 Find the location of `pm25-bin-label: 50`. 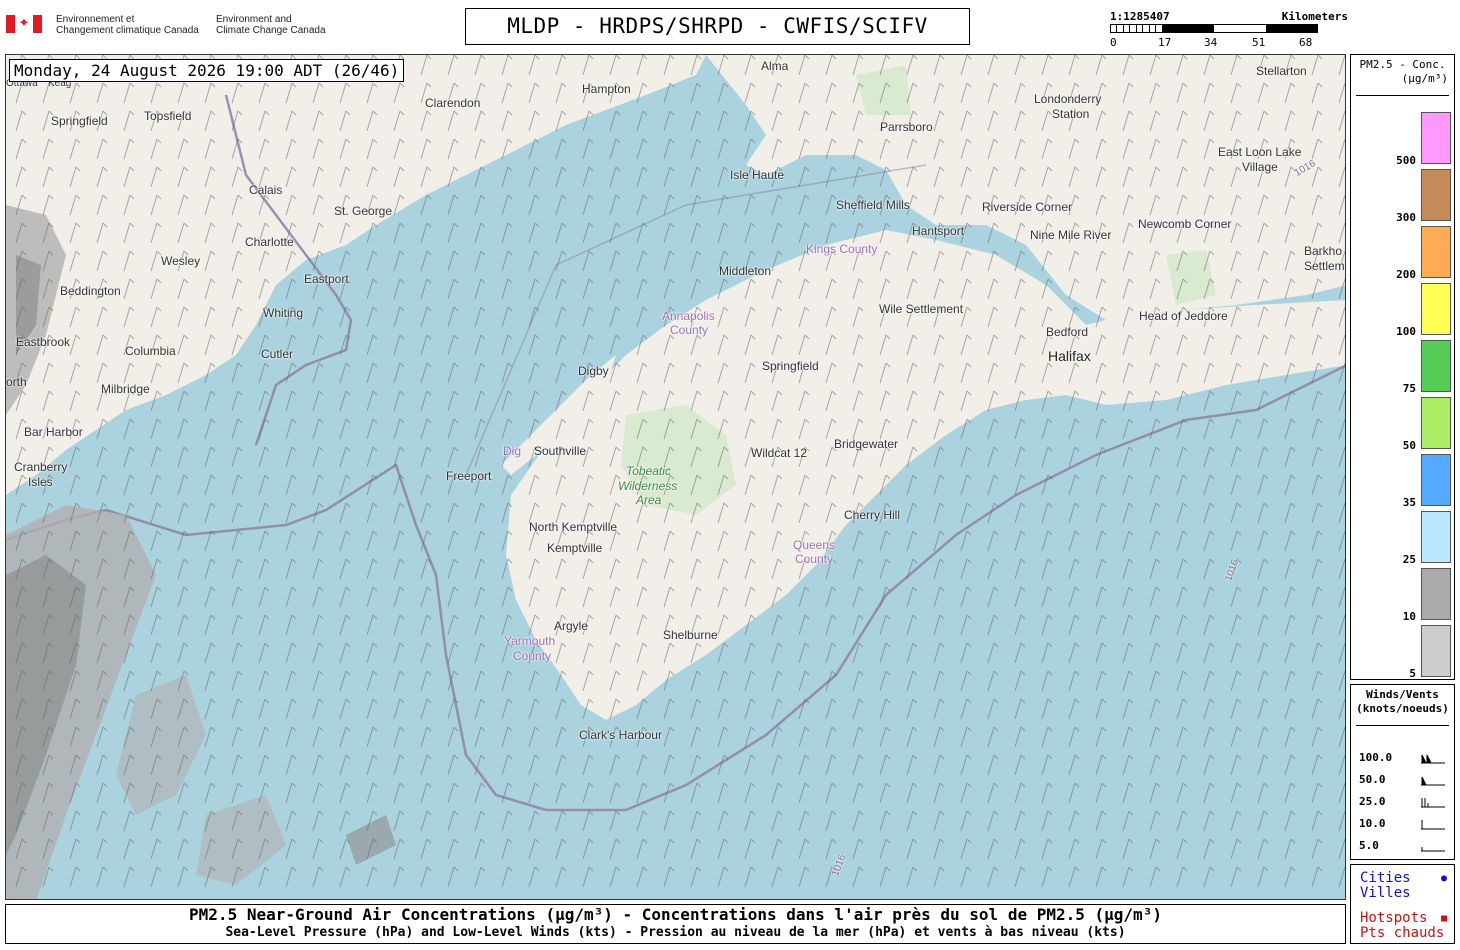

pm25-bin-label: 50 is located at coordinates (1409, 445).